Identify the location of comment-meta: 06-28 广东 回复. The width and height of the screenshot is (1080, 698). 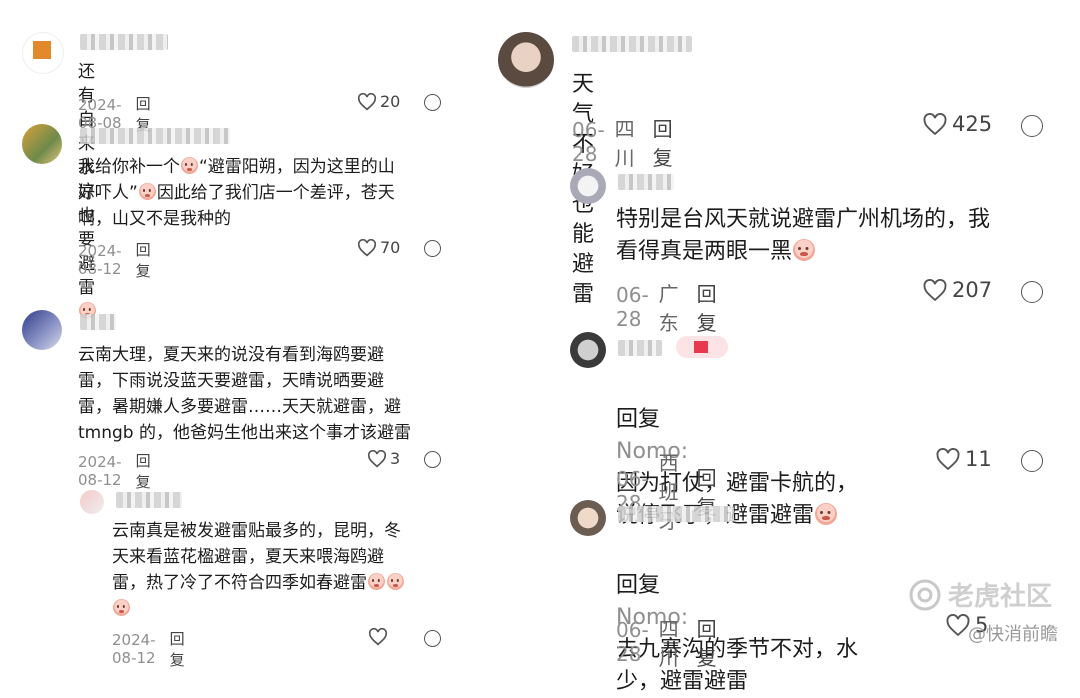
(666, 307).